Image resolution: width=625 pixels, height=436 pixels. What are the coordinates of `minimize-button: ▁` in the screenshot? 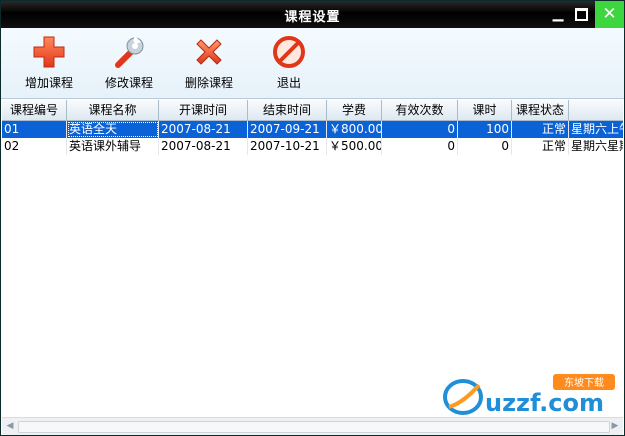 It's located at (558, 14).